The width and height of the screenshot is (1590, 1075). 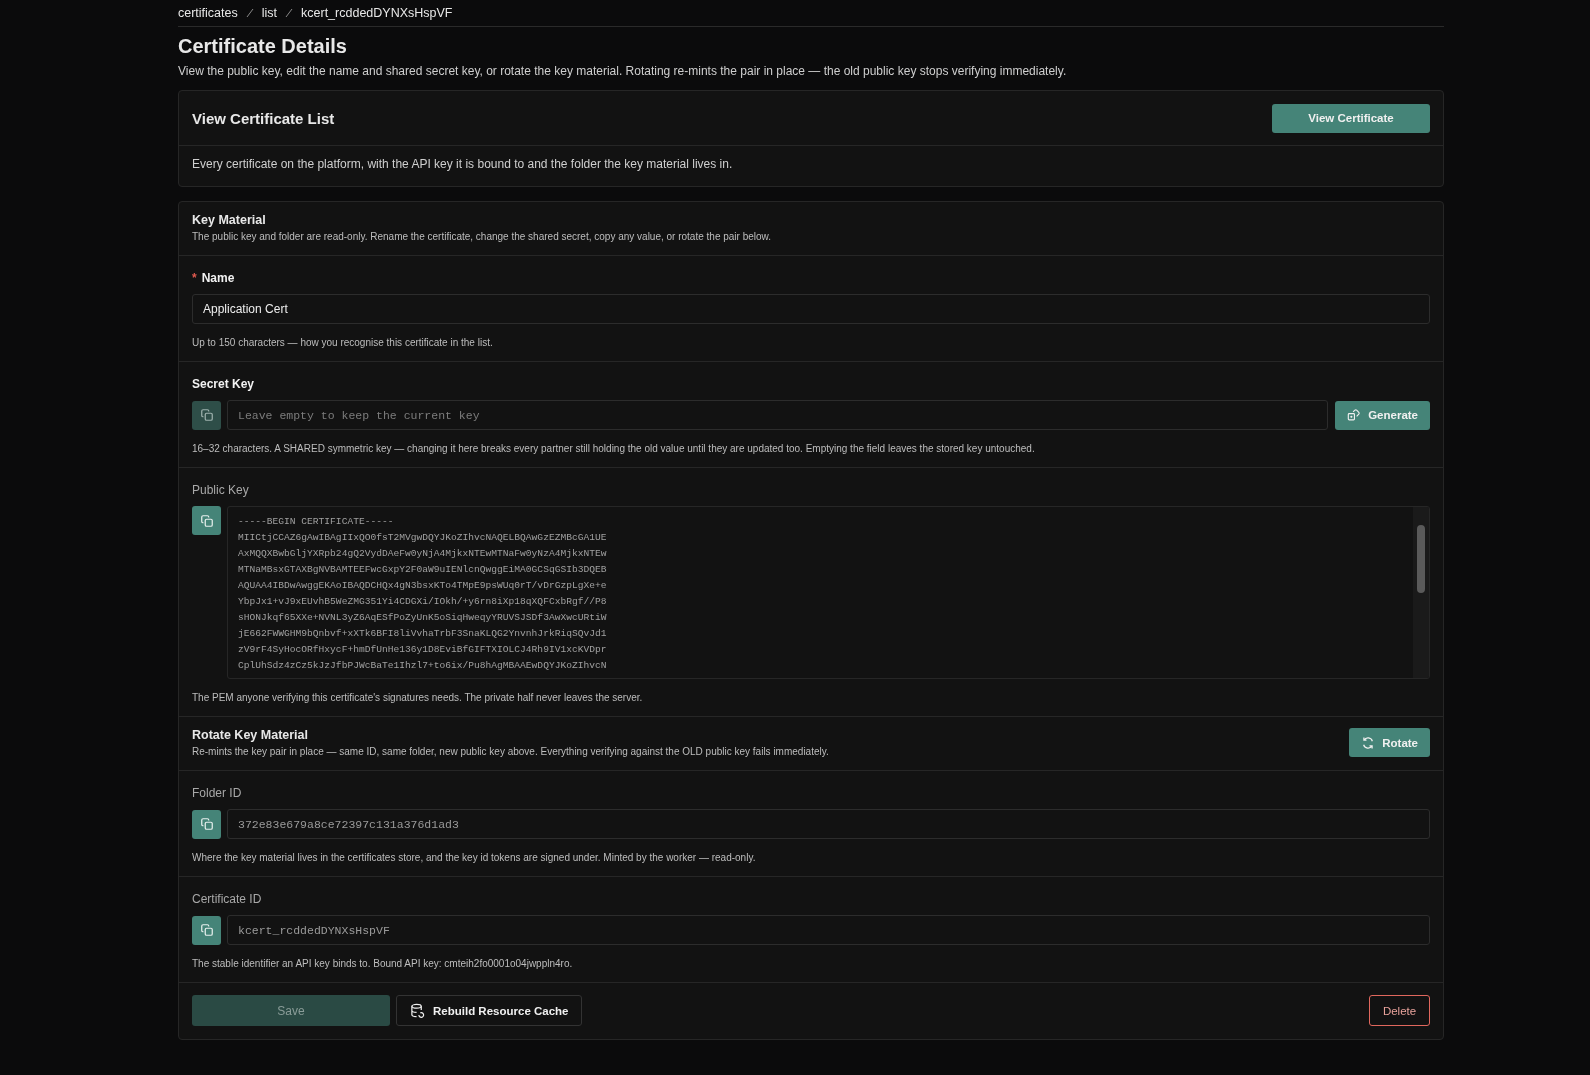 I want to click on card-title: View Certificate List, so click(x=263, y=118).